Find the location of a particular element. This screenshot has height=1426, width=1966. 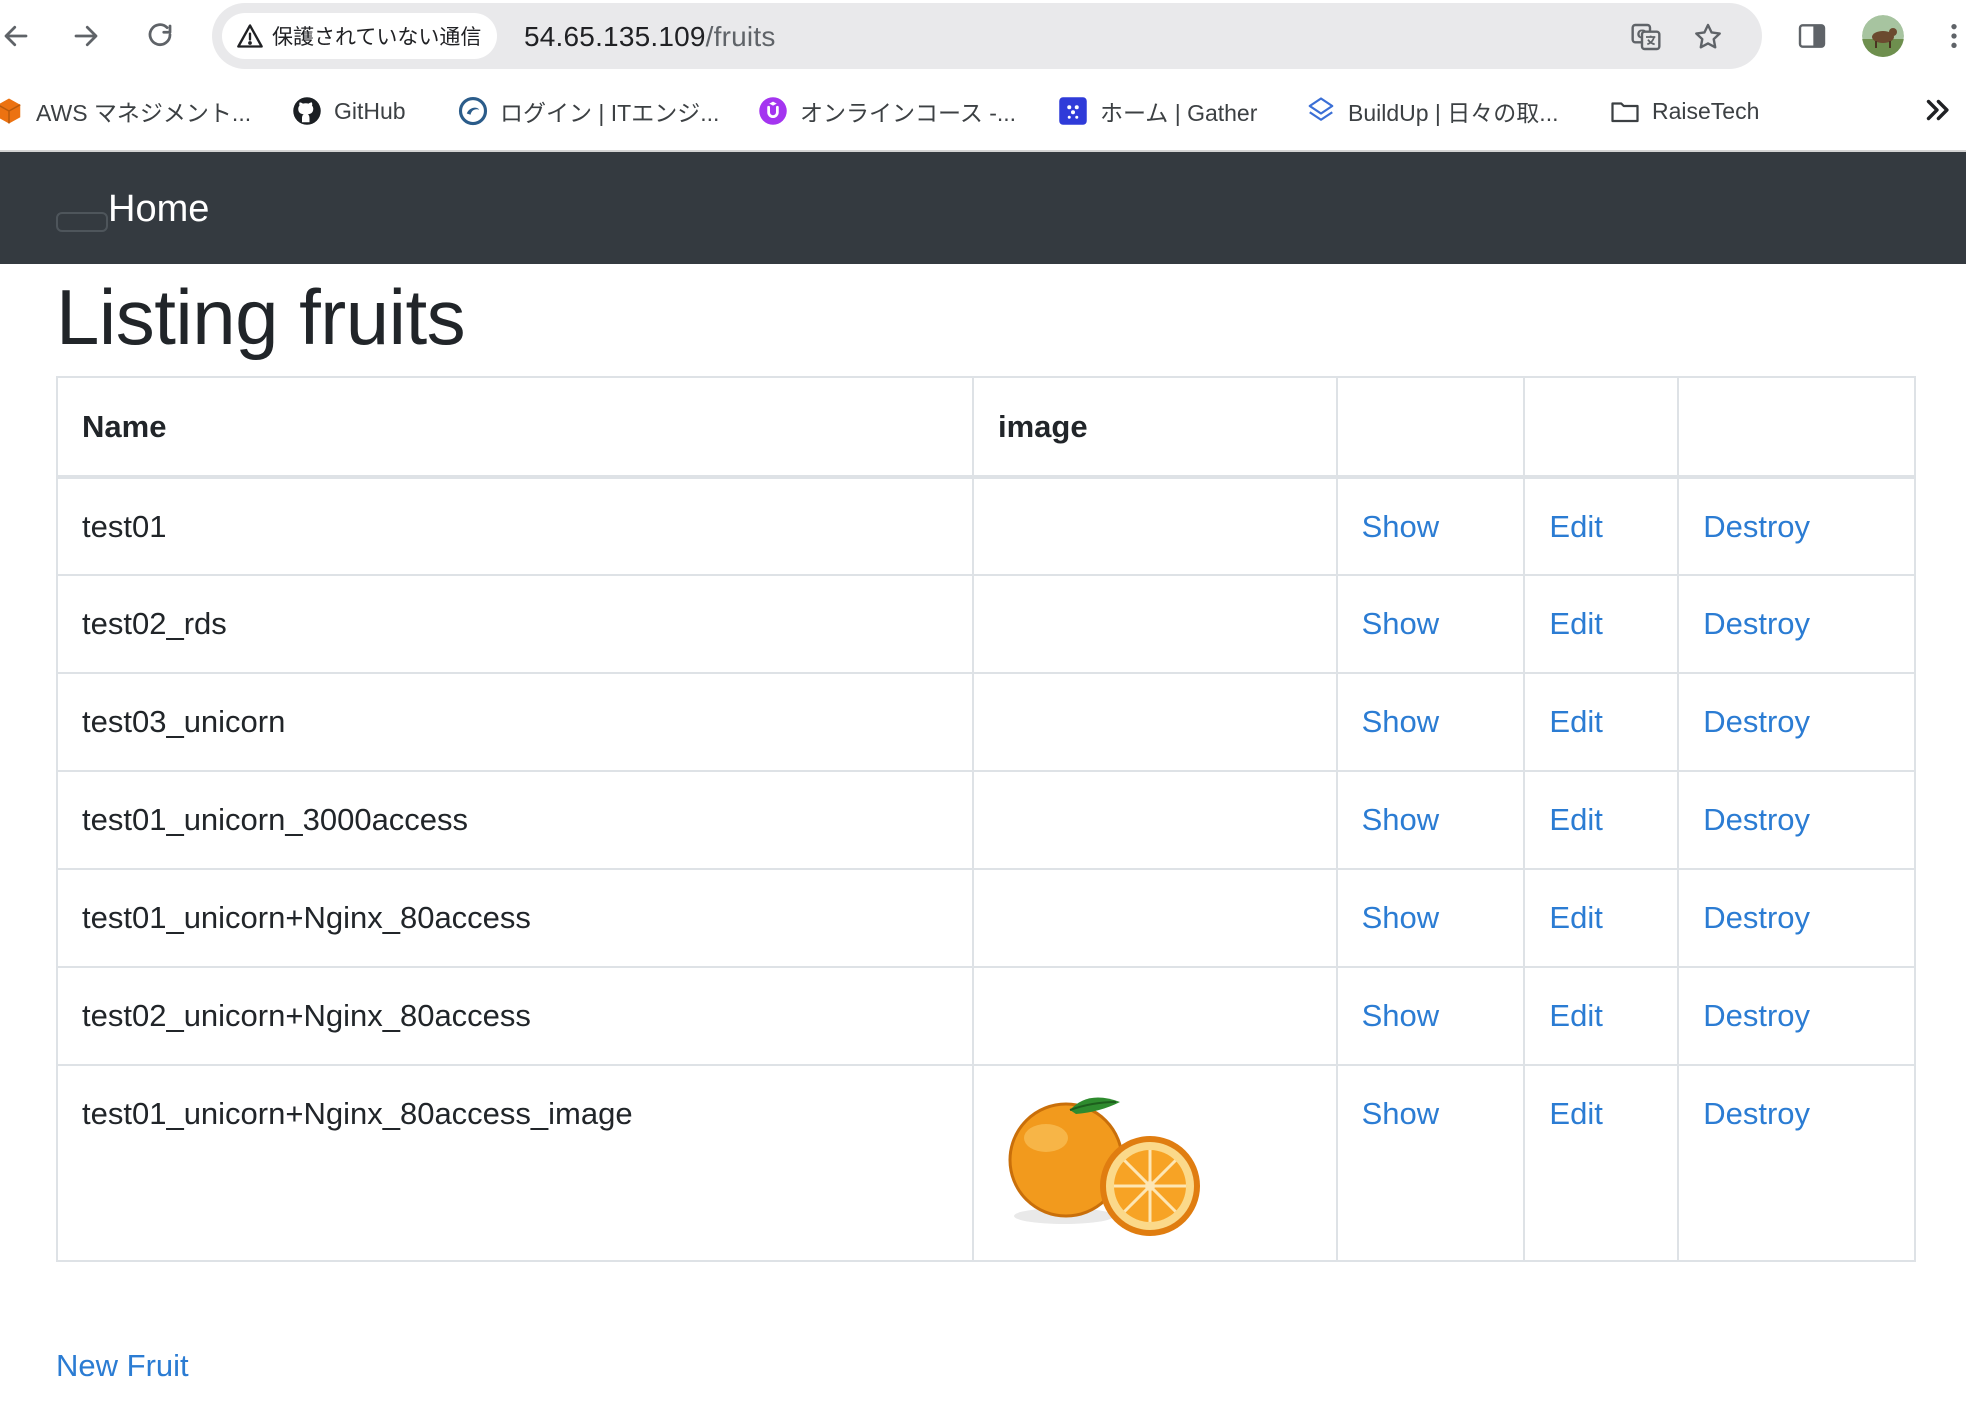

translate-button: G is located at coordinates (1646, 37).